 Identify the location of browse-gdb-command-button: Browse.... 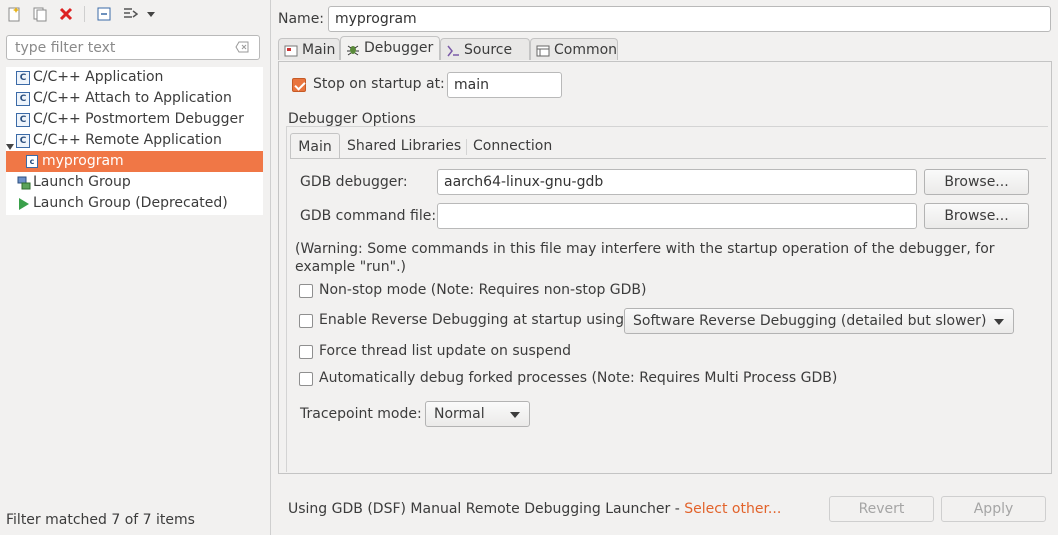
(976, 216).